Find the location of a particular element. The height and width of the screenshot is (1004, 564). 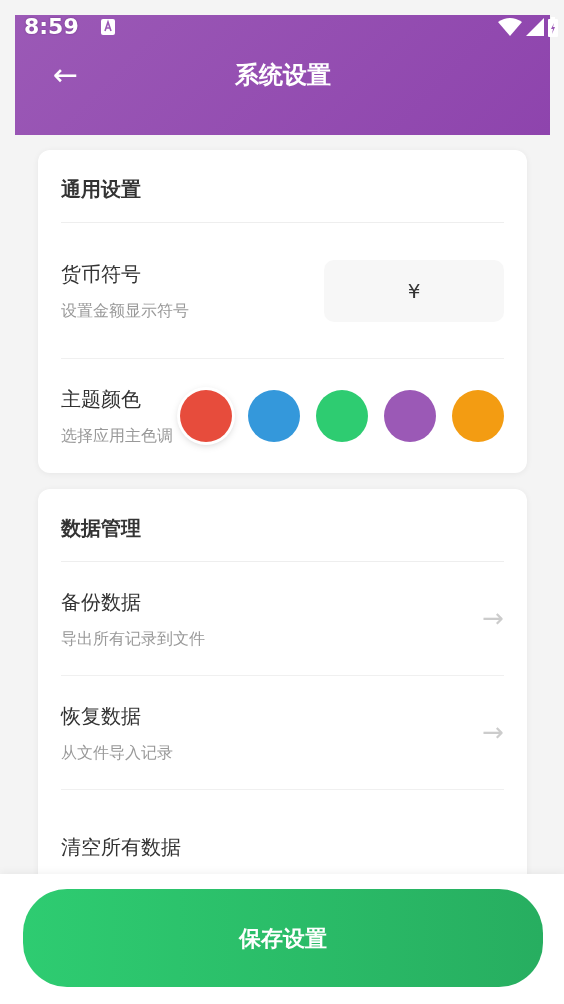

save-button: 保存设置 is located at coordinates (283, 938).